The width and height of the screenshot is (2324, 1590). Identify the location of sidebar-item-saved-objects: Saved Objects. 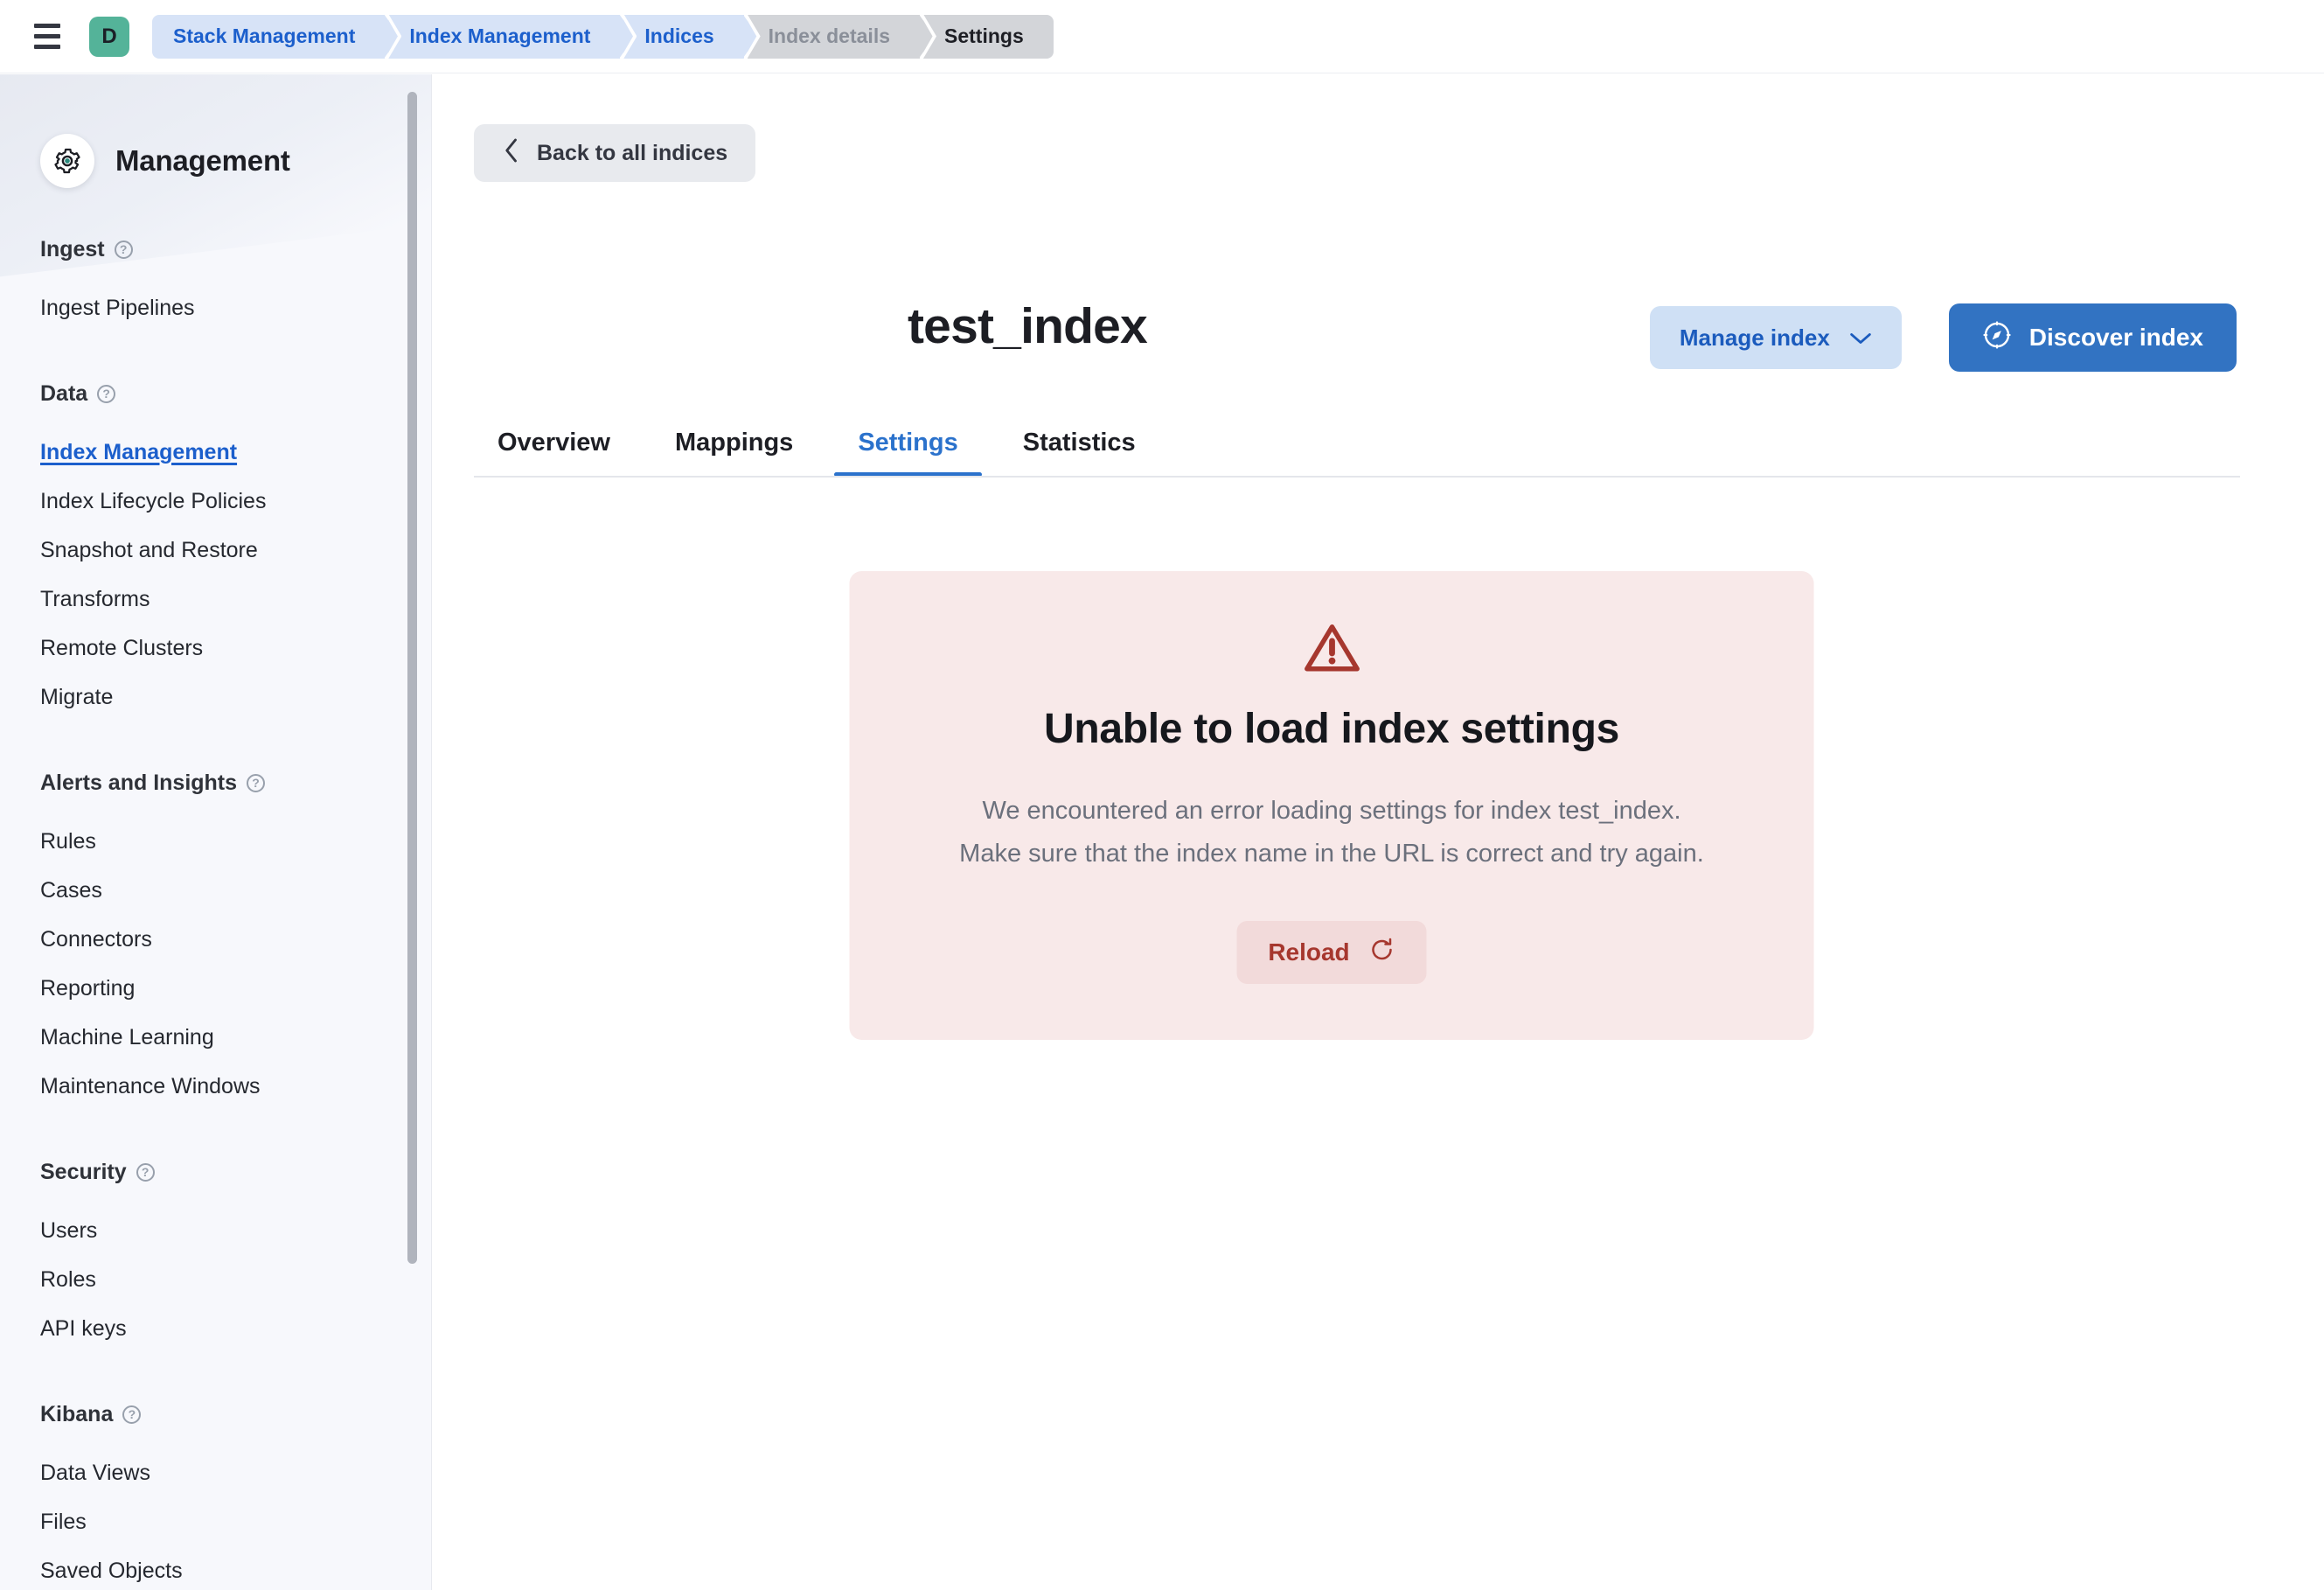
(215, 1568).